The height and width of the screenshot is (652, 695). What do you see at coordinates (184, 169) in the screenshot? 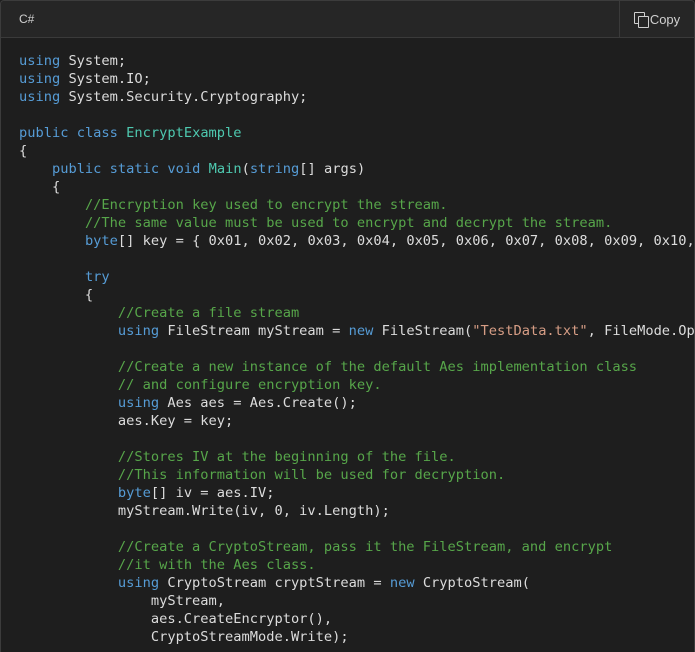
I see `keyword-token: void` at bounding box center [184, 169].